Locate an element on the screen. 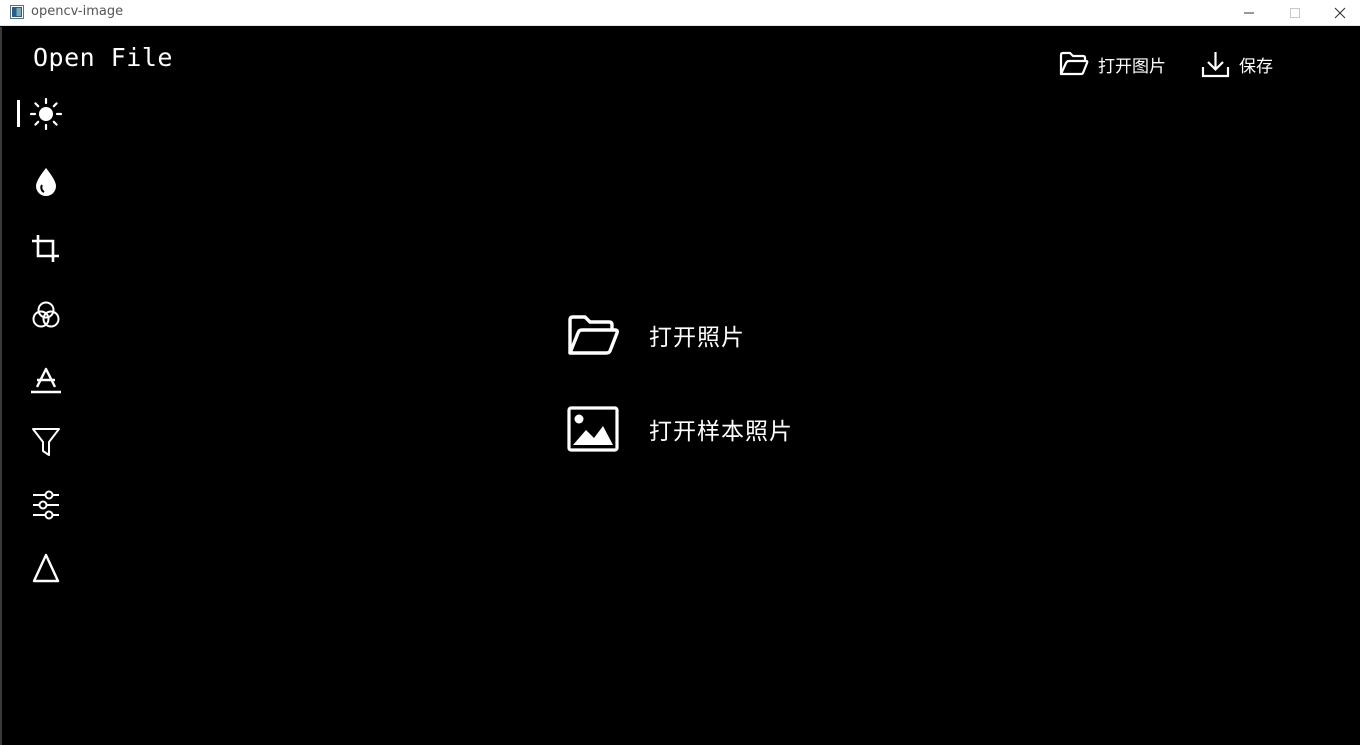 The width and height of the screenshot is (1360, 745). app-icon is located at coordinates (17, 12).